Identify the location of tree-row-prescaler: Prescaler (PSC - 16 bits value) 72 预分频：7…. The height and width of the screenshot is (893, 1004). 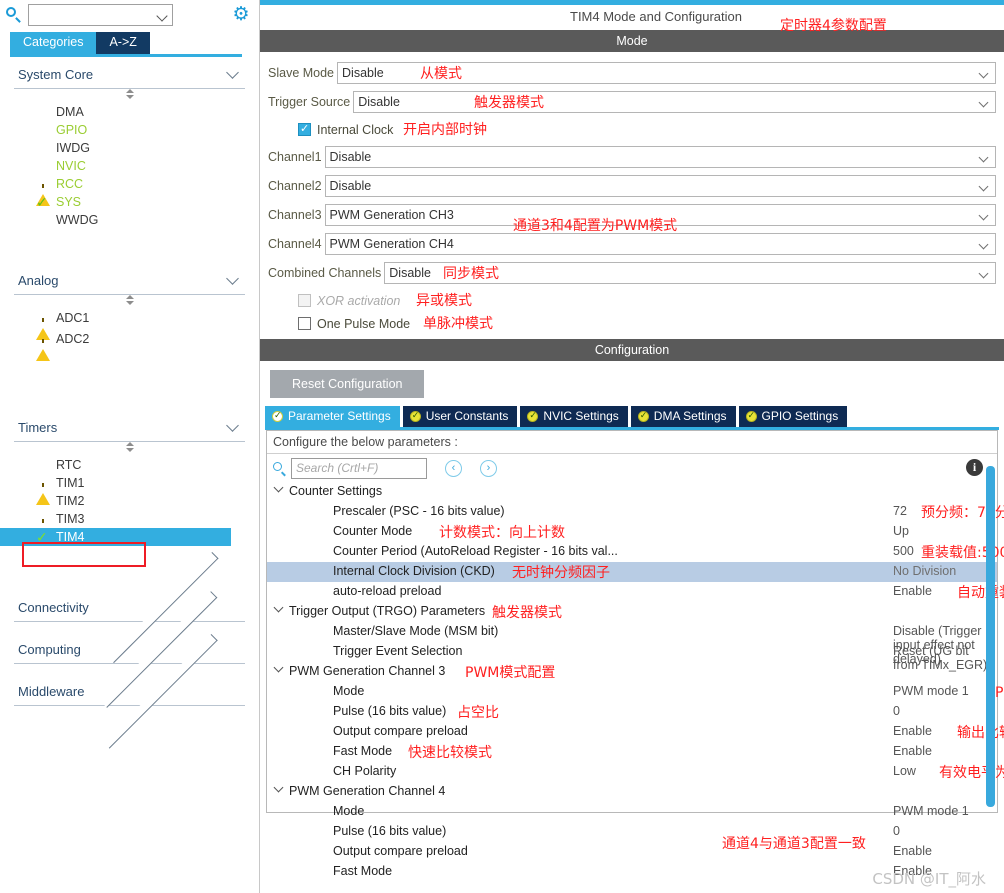
(635, 512).